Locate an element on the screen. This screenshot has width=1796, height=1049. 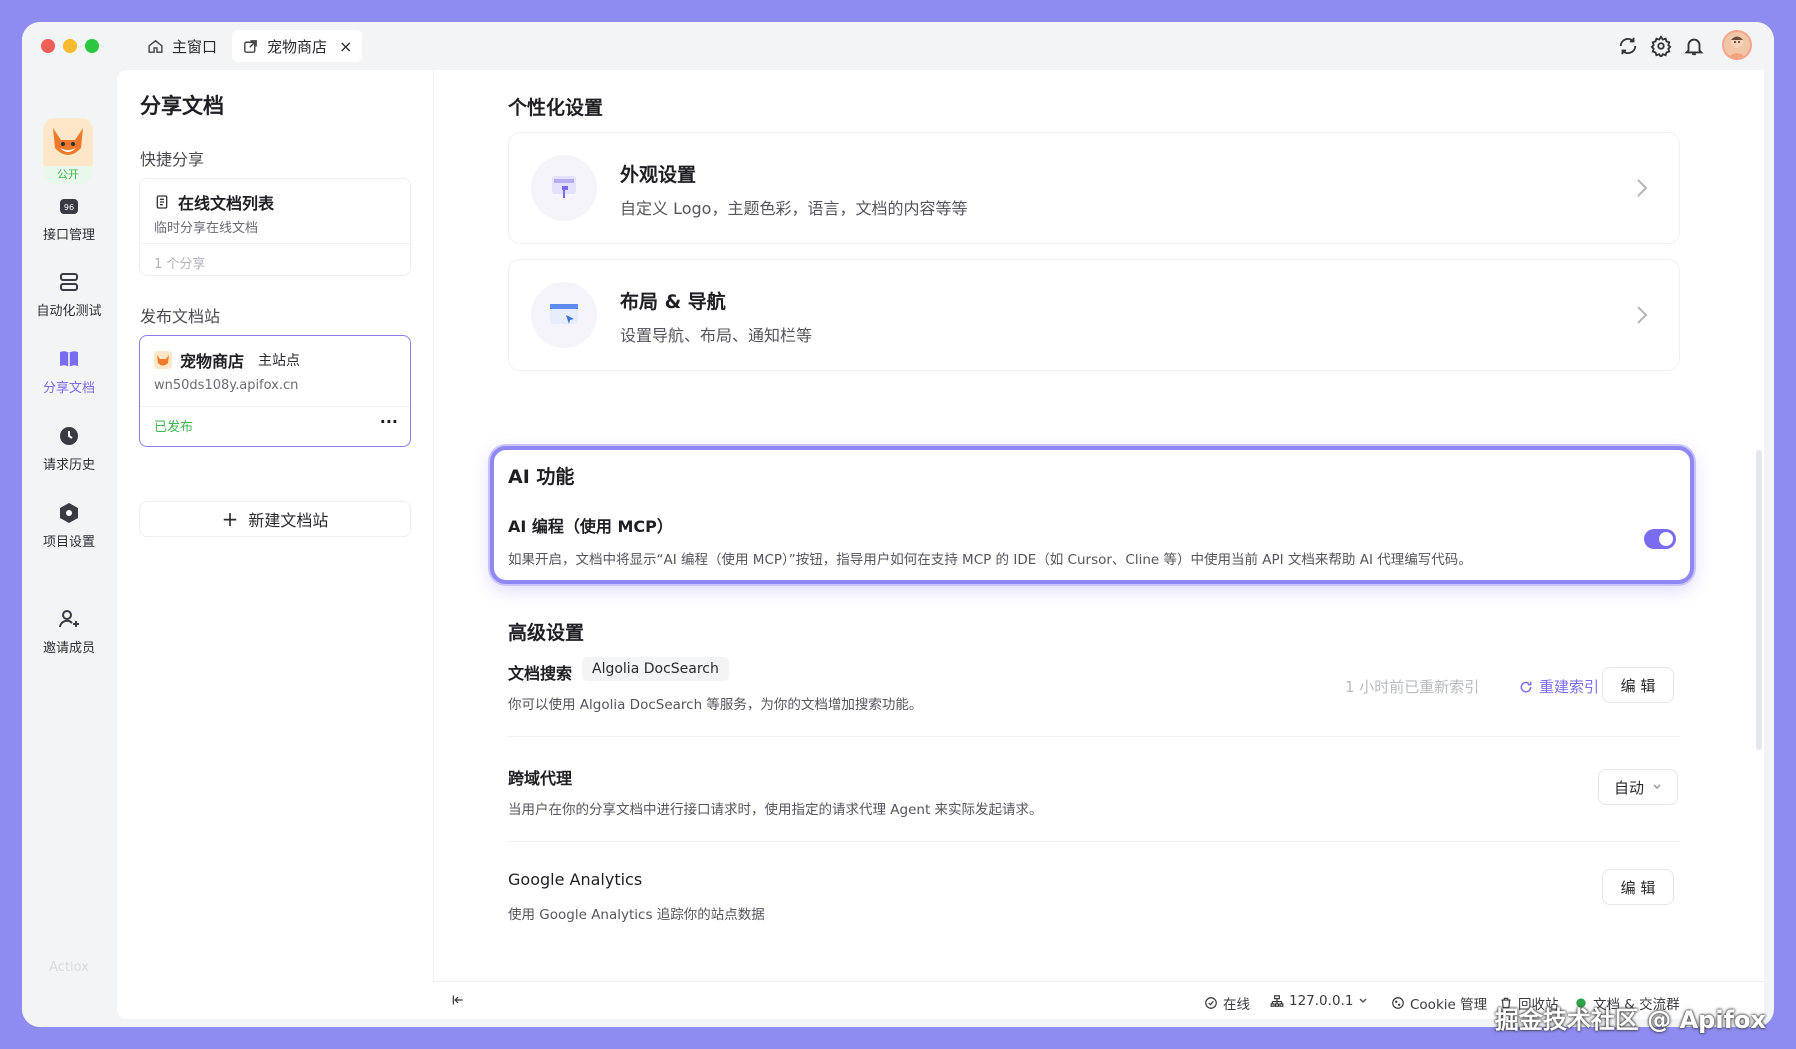
add-user-icon is located at coordinates (69, 619).